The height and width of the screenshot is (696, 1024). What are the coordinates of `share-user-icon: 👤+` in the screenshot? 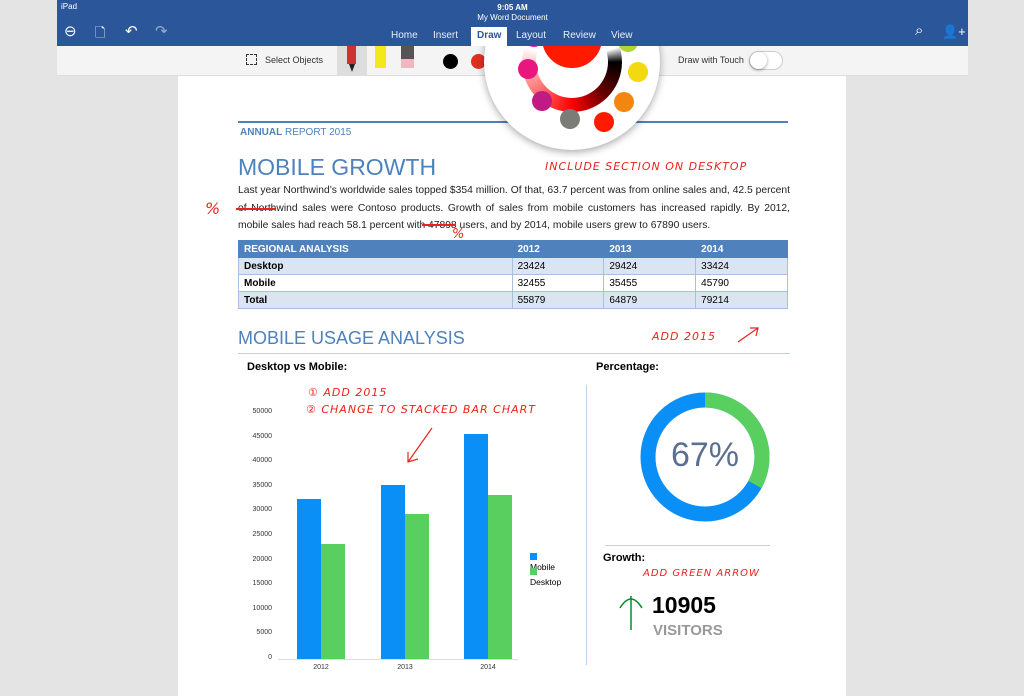 It's located at (954, 32).